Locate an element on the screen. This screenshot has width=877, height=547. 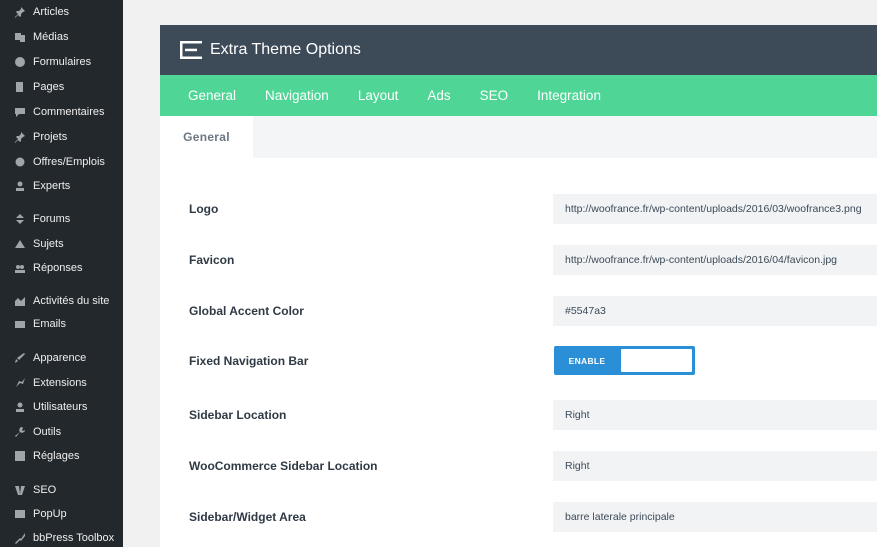
sidebar-item-emails: Emails is located at coordinates (61, 324).